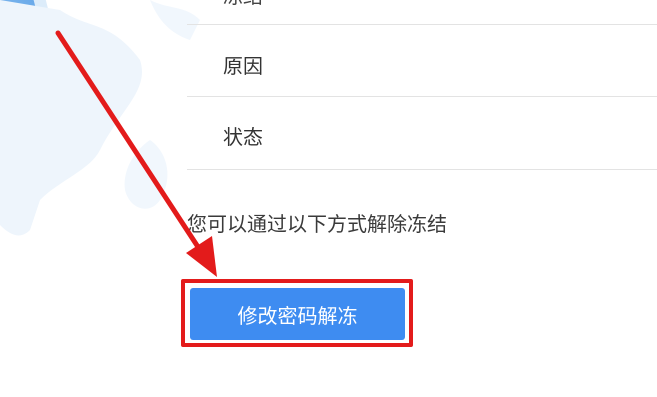 This screenshot has height=397, width=657. What do you see at coordinates (243, 4) in the screenshot?
I see `row-label-freeze: 冻结` at bounding box center [243, 4].